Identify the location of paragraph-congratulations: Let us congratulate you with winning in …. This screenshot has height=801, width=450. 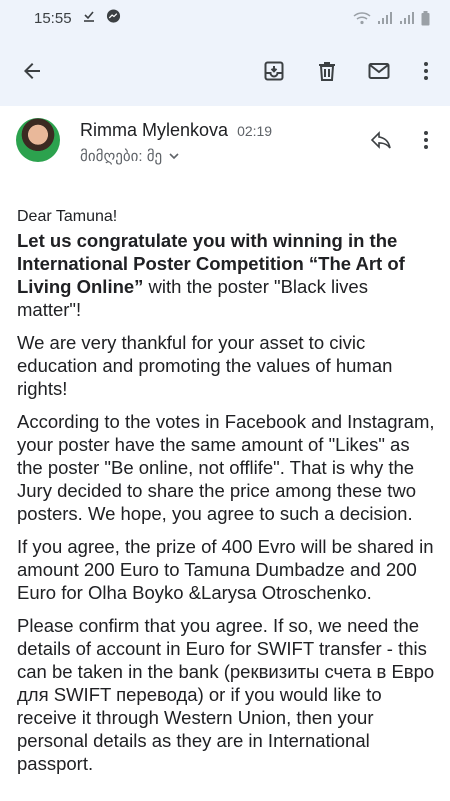
(226, 275).